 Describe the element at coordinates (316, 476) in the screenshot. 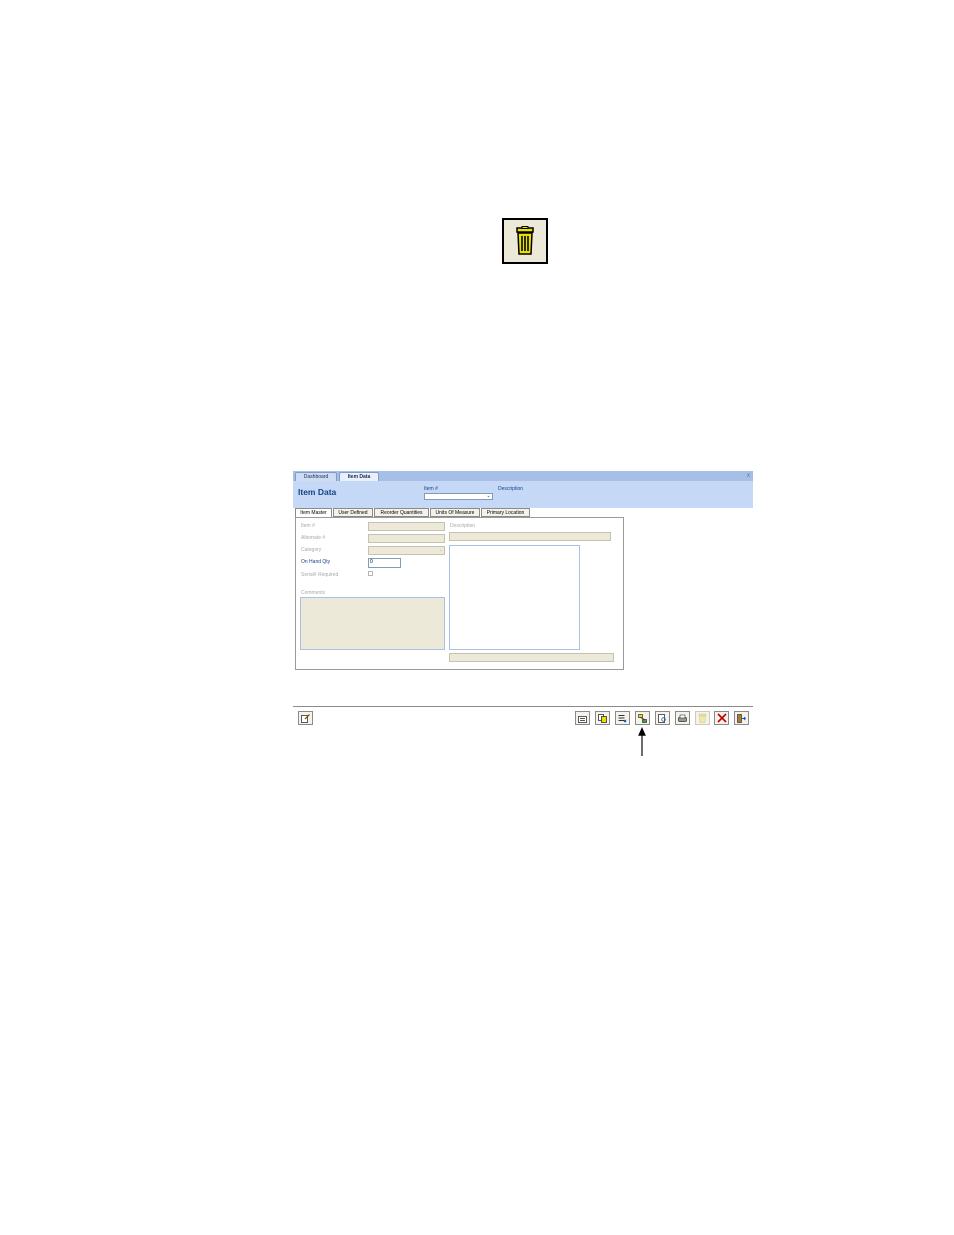

I see `tab-dashboard: Dashboard` at that location.